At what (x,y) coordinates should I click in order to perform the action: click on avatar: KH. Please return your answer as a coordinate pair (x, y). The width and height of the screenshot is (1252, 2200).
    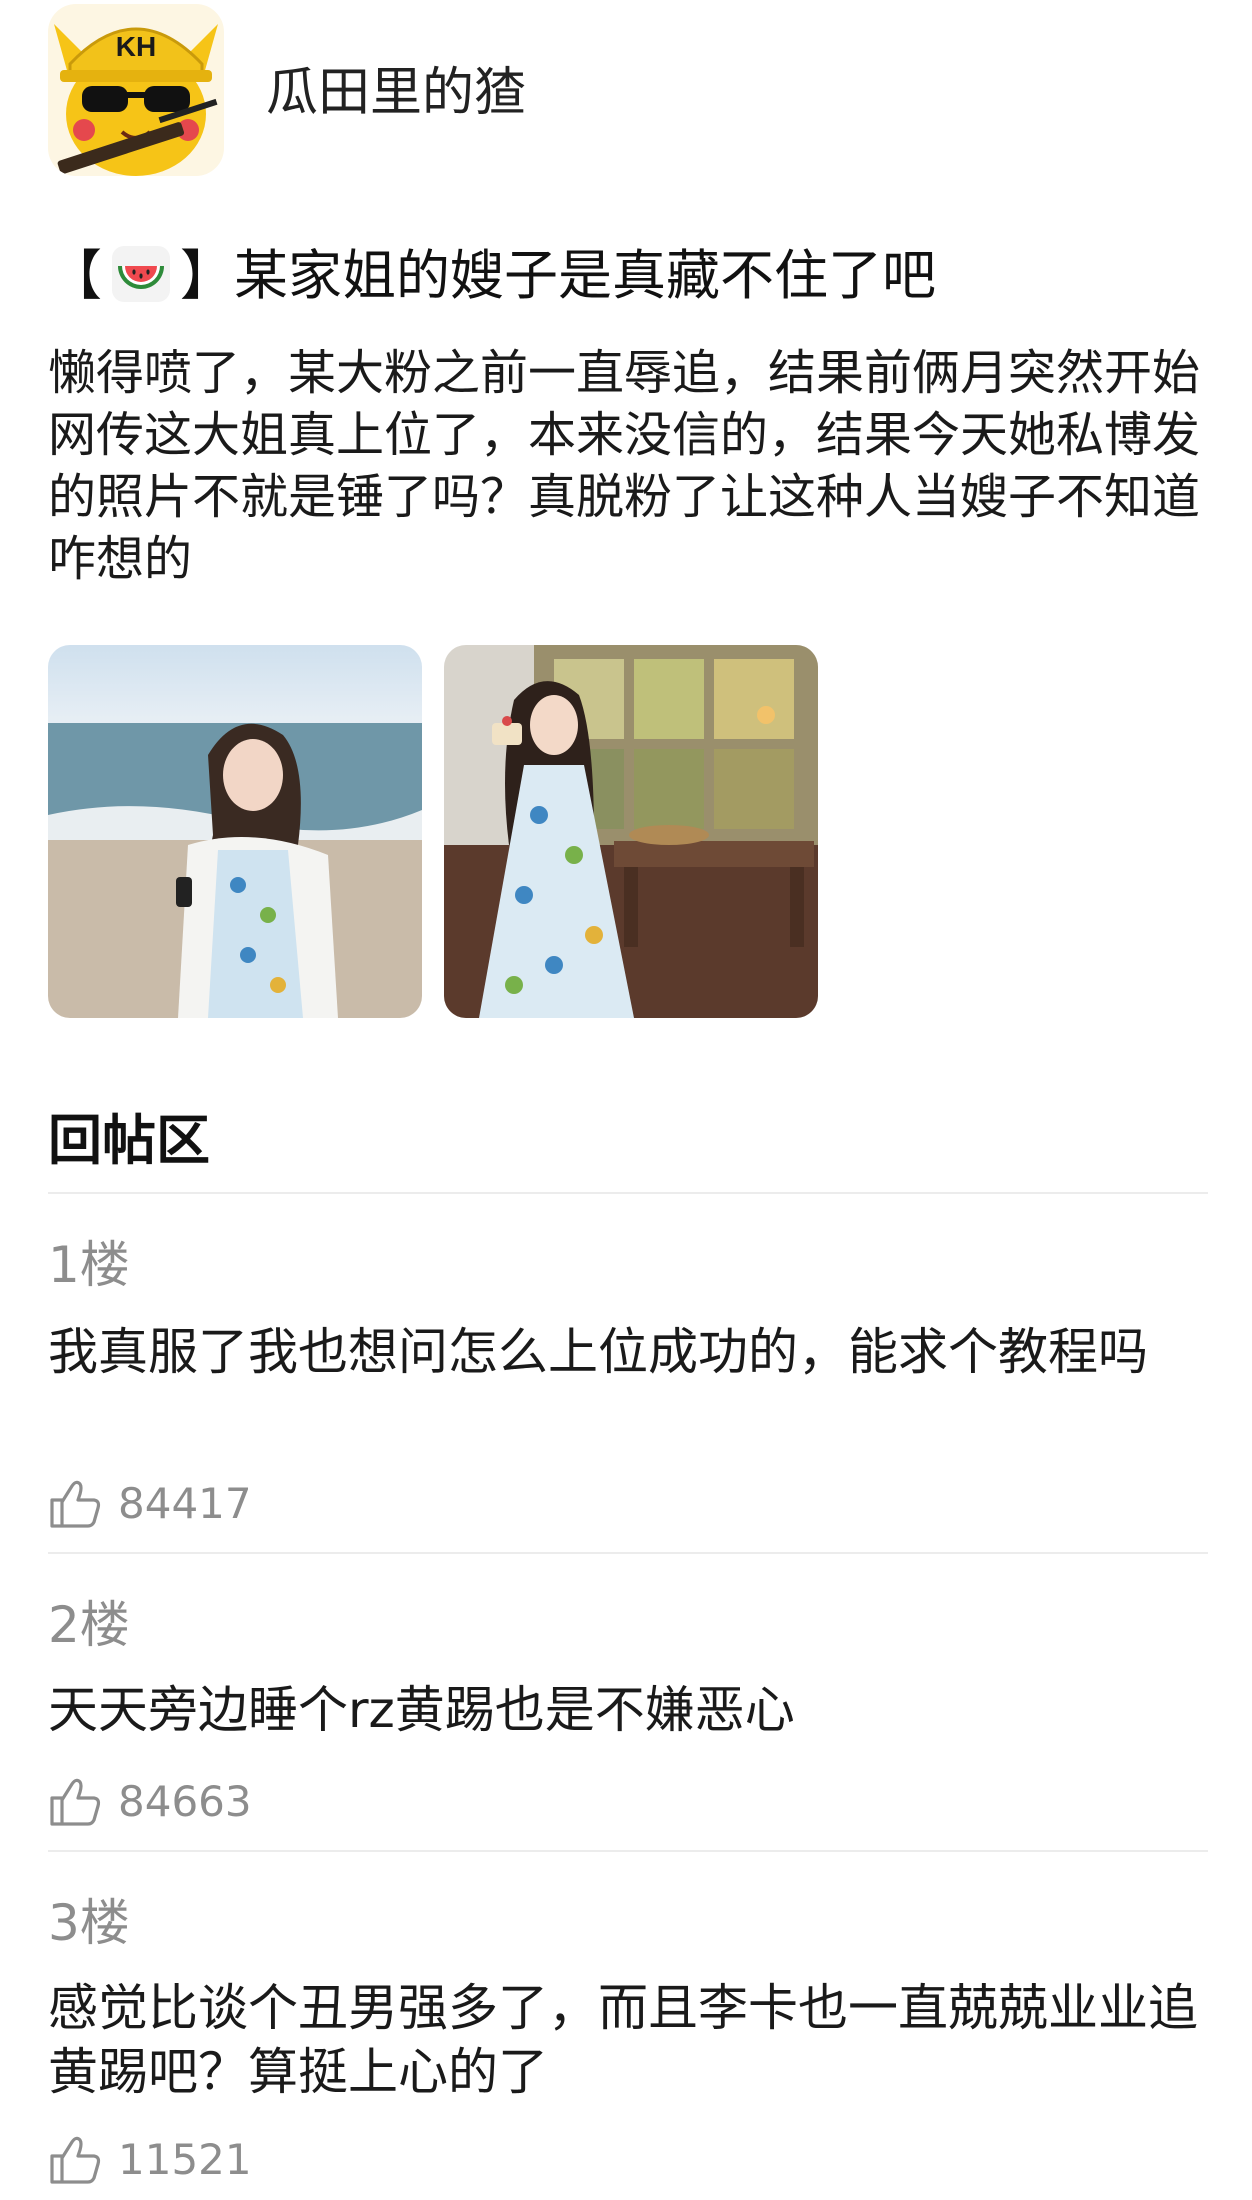
    Looking at the image, I should click on (136, 90).